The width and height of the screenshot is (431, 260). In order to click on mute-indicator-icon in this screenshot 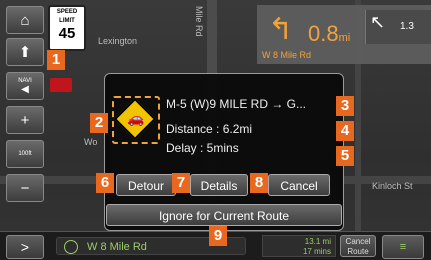, I will do `click(61, 85)`.